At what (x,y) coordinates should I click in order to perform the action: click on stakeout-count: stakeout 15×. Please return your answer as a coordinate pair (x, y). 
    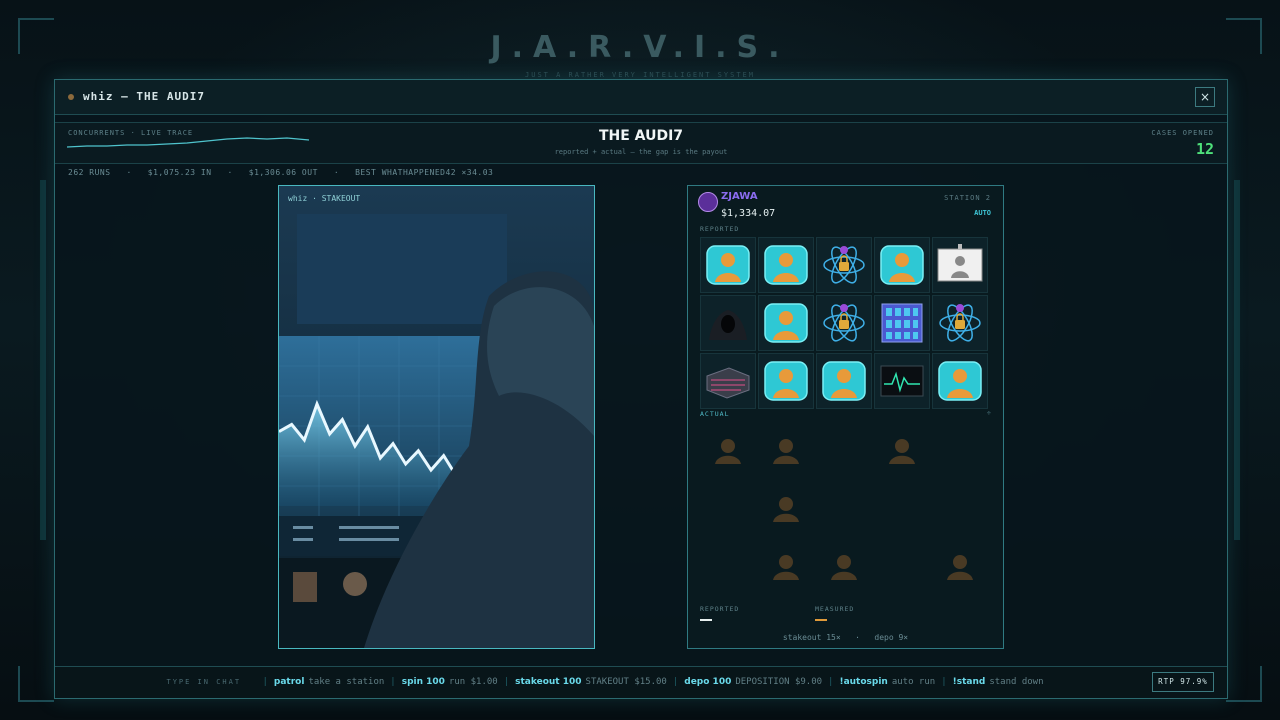
    Looking at the image, I should click on (811, 637).